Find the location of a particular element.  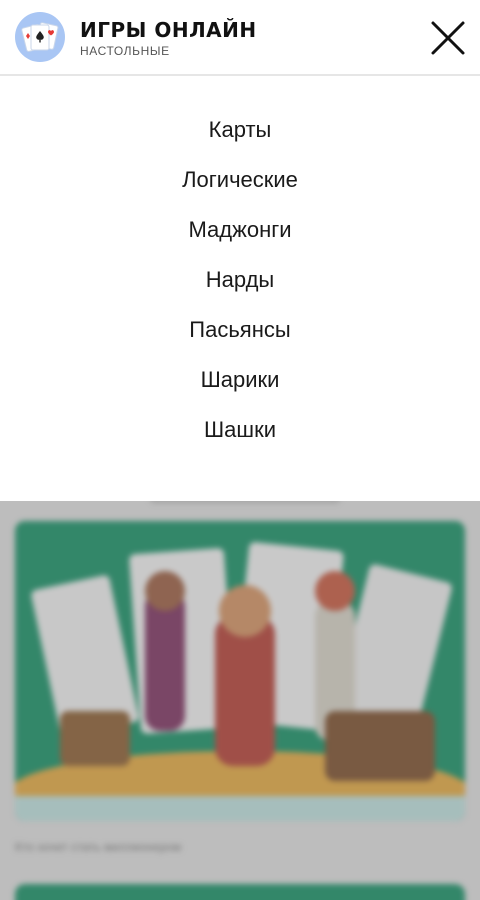

menu-item-balls: Шарики is located at coordinates (240, 380).